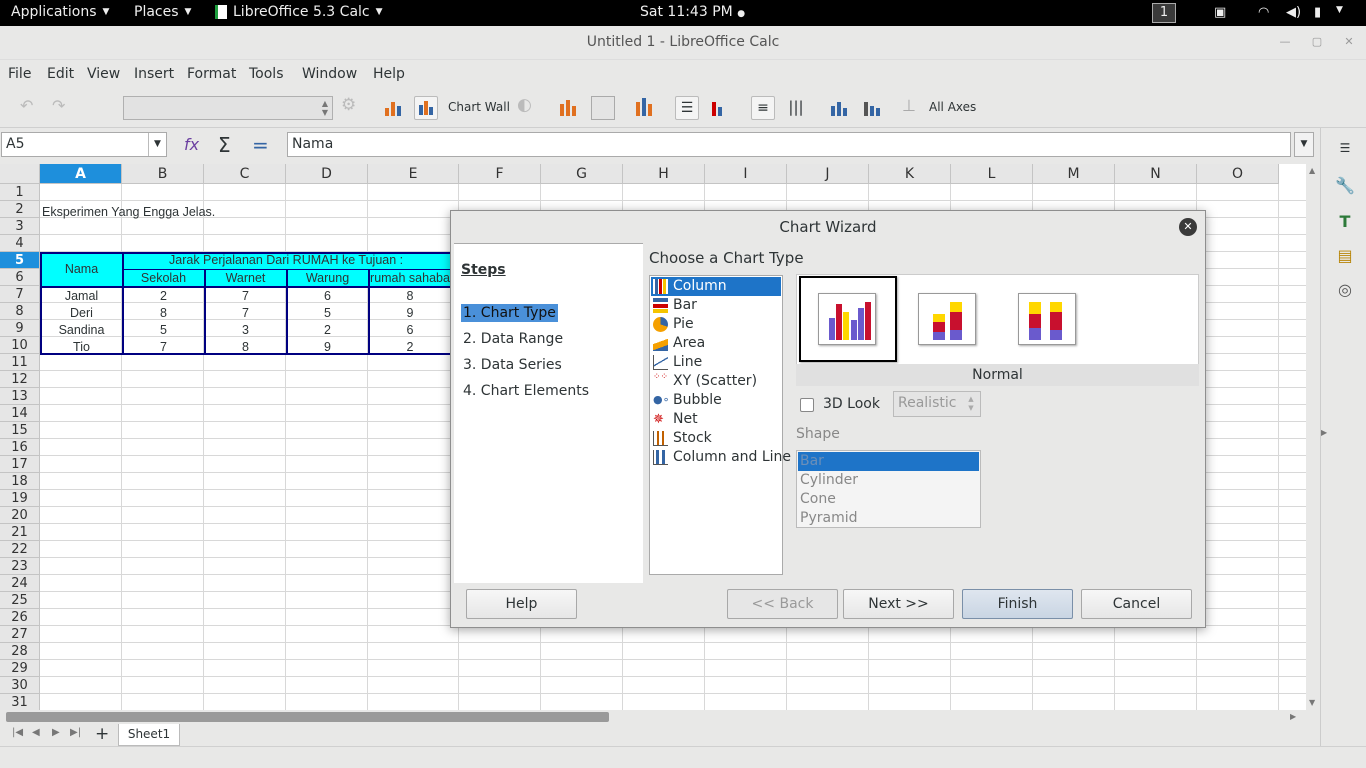  I want to click on row-header: 29, so click(20, 668).